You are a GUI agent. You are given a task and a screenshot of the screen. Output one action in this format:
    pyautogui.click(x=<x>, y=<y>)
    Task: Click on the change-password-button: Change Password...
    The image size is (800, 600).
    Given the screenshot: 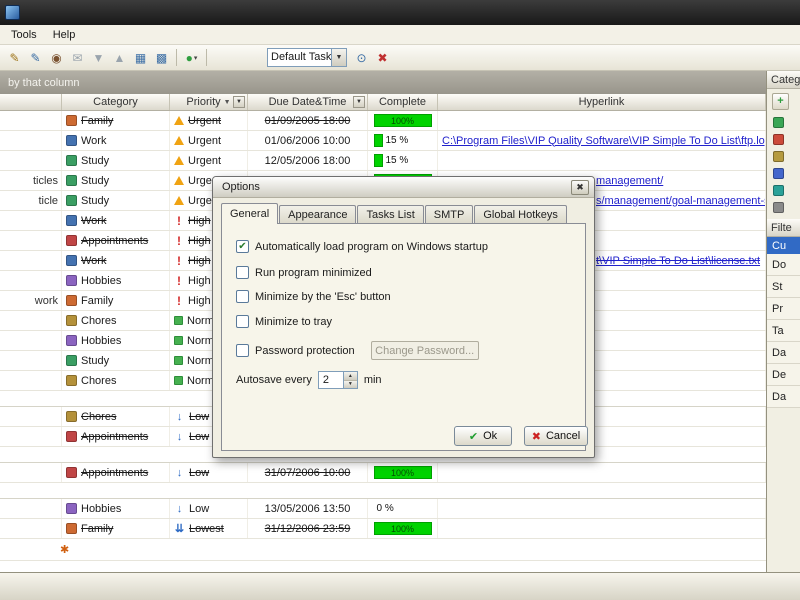 What is the action you would take?
    pyautogui.click(x=424, y=350)
    